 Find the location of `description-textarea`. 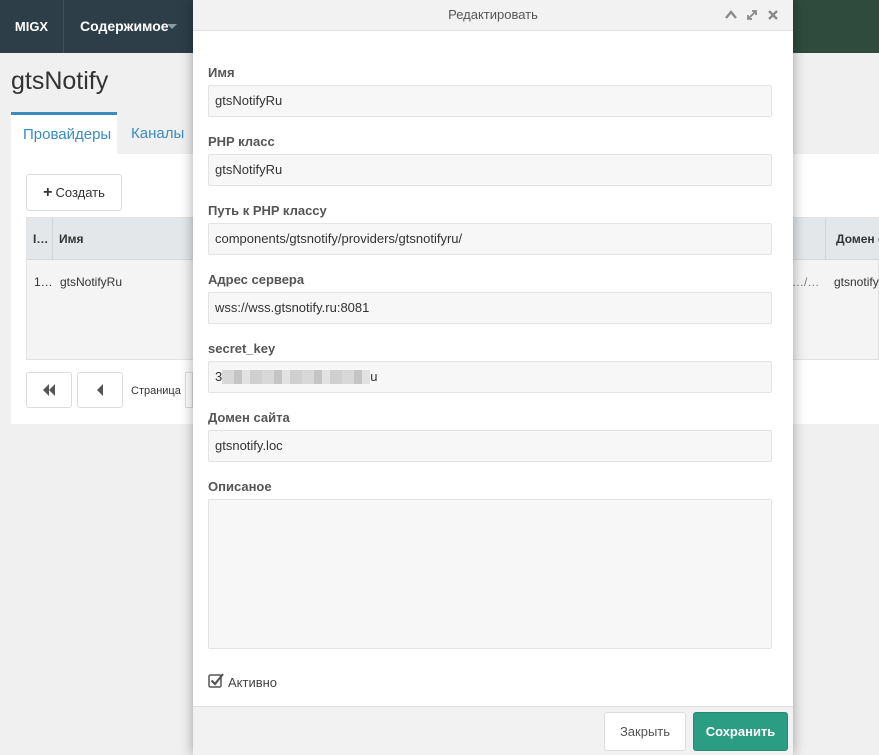

description-textarea is located at coordinates (490, 574).